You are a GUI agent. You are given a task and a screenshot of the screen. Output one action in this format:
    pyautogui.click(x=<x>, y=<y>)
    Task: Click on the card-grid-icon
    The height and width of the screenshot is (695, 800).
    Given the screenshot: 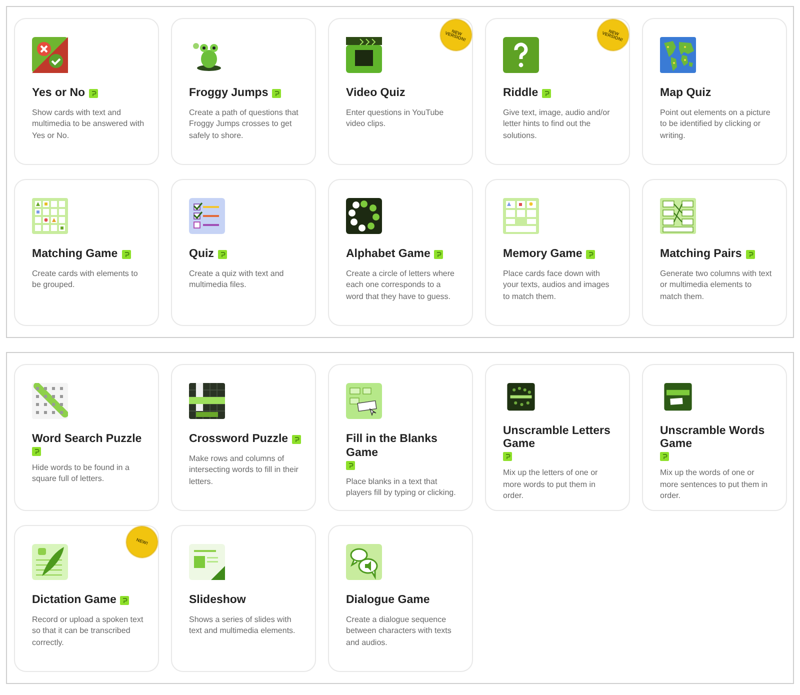 What is the action you would take?
    pyautogui.click(x=521, y=216)
    